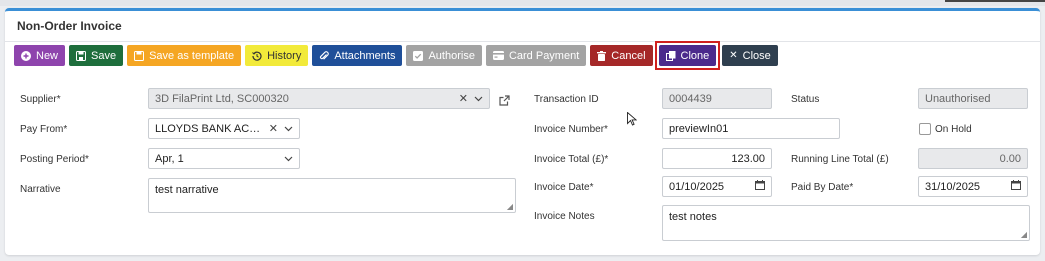  Describe the element at coordinates (504, 102) in the screenshot. I see `external-link-icon` at that location.